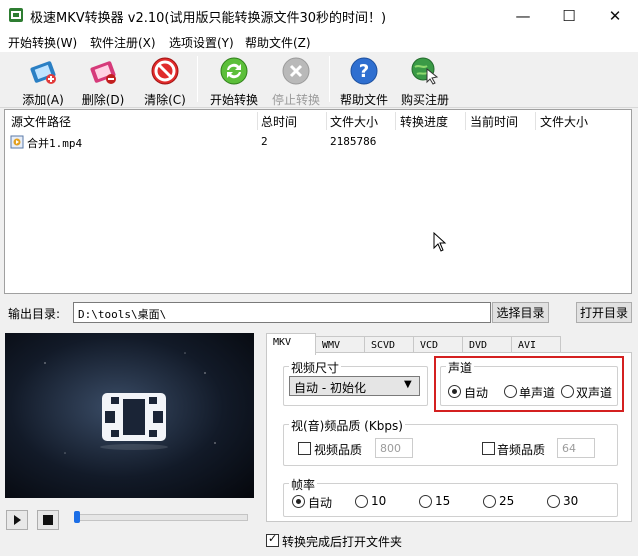 This screenshot has width=638, height=556. Describe the element at coordinates (354, 121) in the screenshot. I see `column-header-file-size: 文件大小` at that location.